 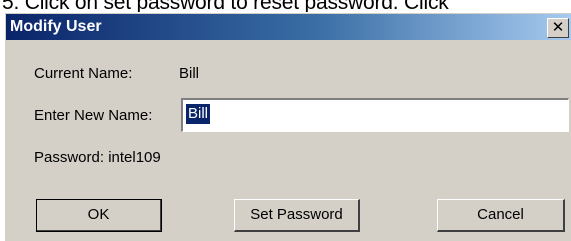 I want to click on new-name-input: Bill, so click(x=375, y=115).